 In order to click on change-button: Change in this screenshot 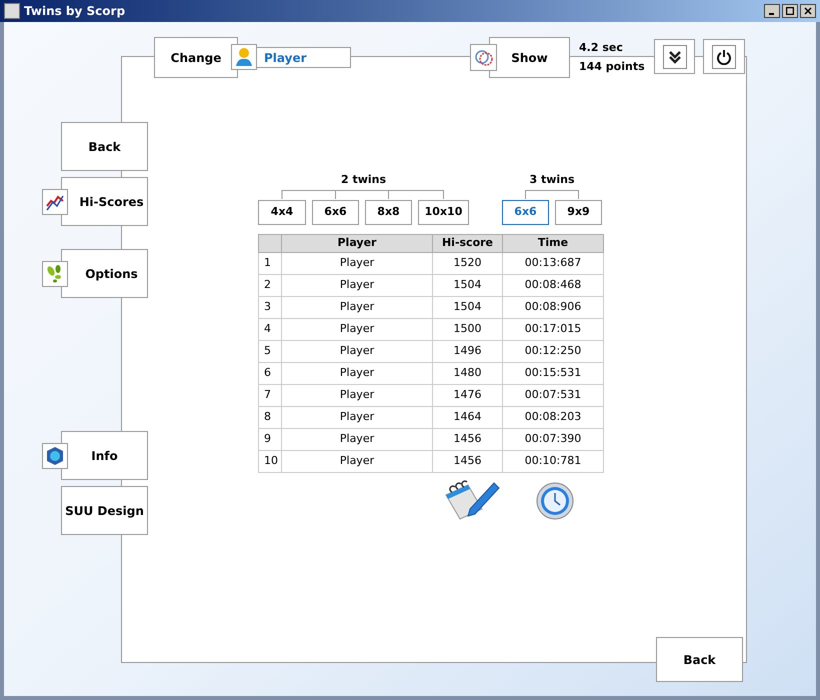, I will do `click(196, 57)`.